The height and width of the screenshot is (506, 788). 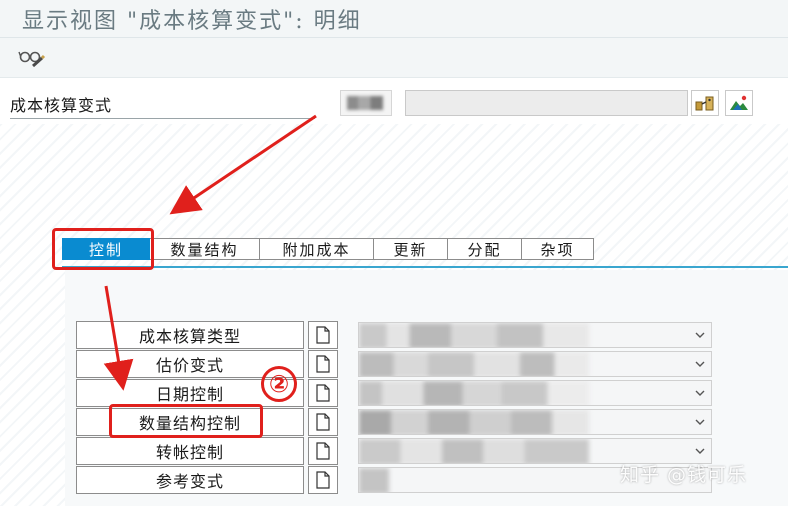 I want to click on step-number-badge: ②, so click(x=279, y=384).